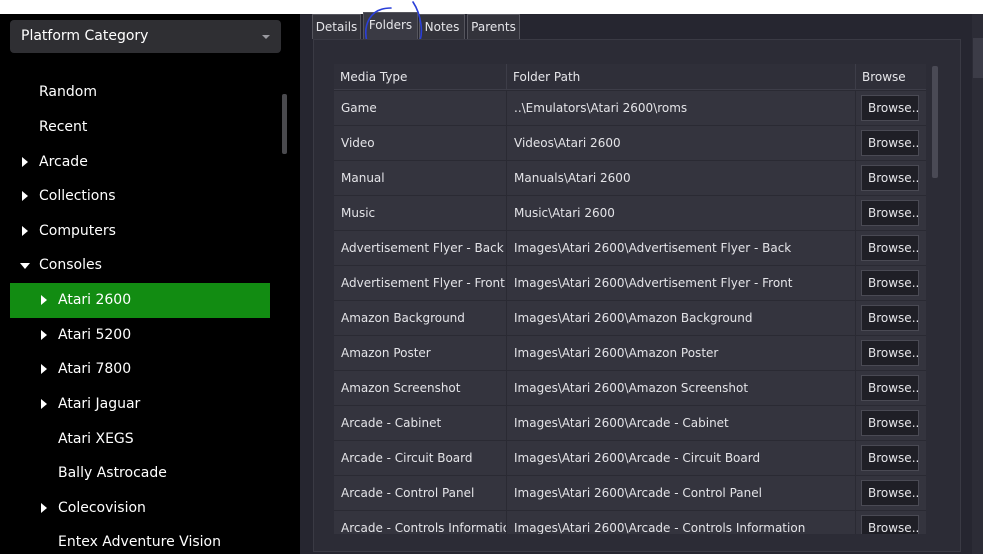  What do you see at coordinates (420, 248) in the screenshot?
I see `media-type-cell: Advertisement Flyer - Back` at bounding box center [420, 248].